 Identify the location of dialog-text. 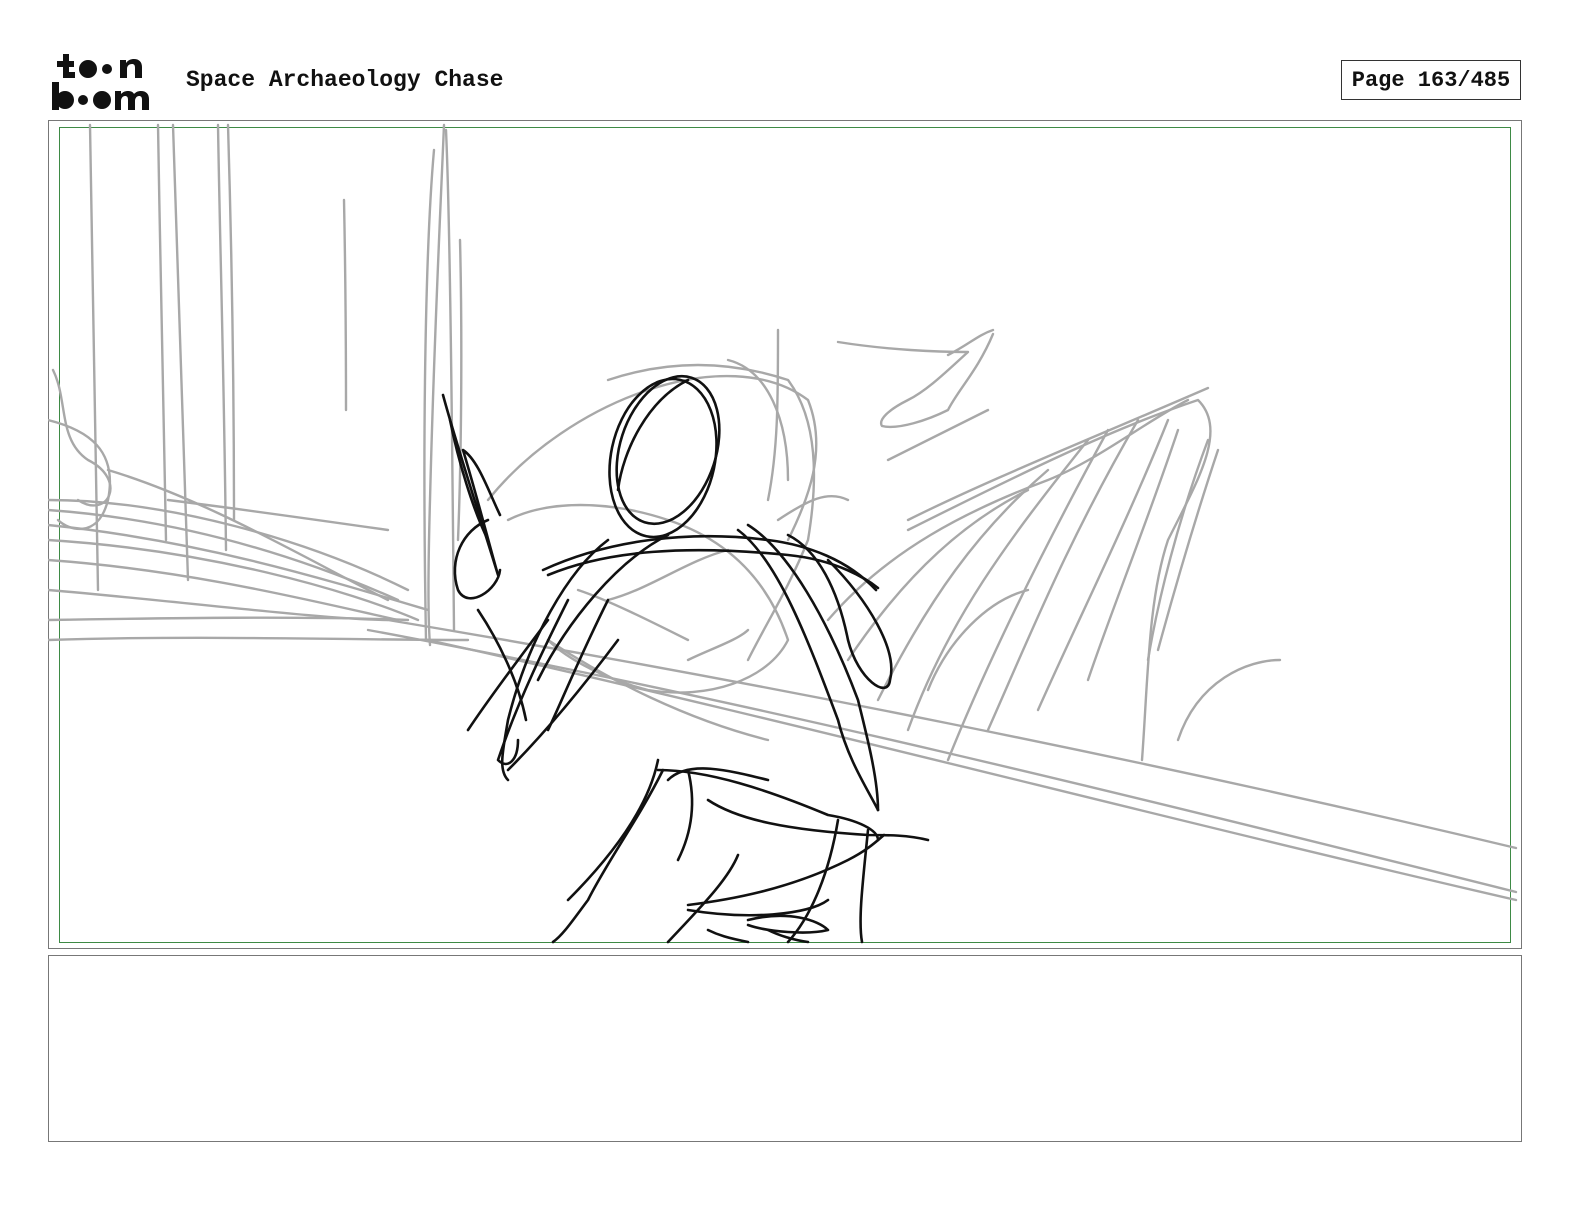
(785, 968).